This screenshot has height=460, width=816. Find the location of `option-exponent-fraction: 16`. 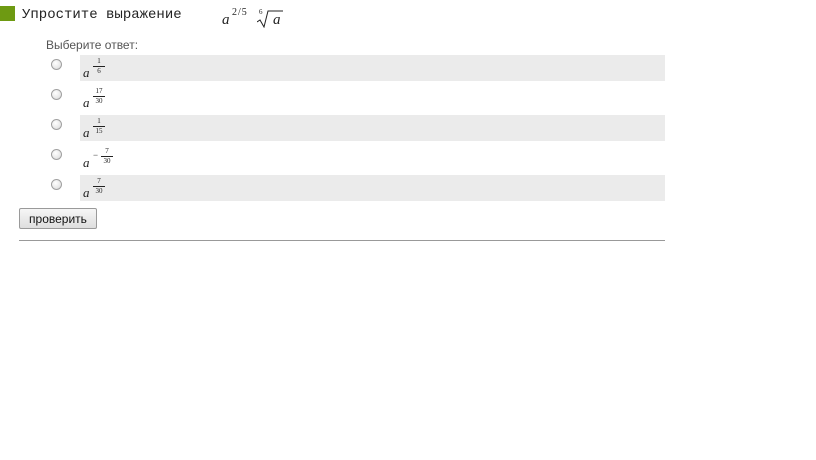

option-exponent-fraction: 16 is located at coordinates (99, 66).